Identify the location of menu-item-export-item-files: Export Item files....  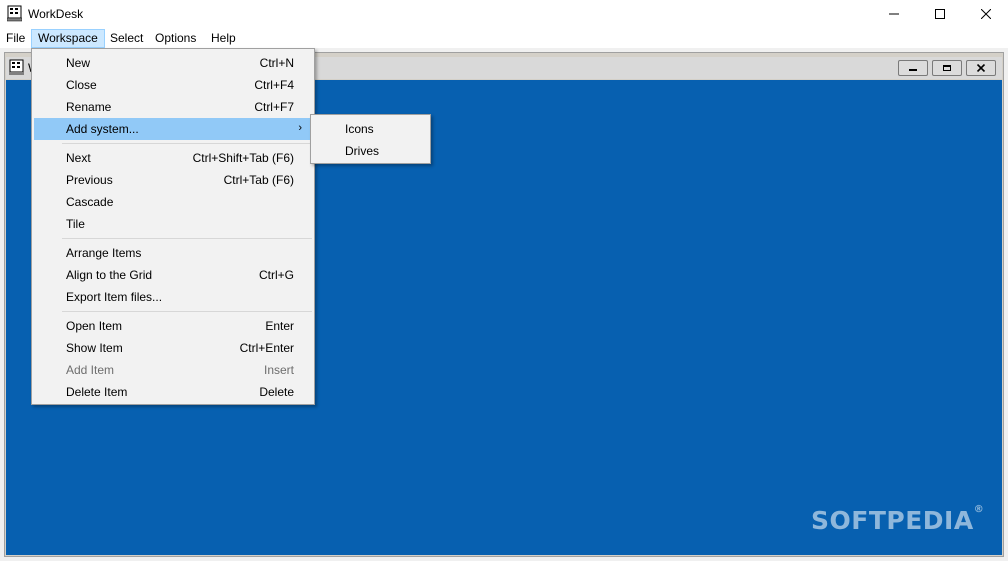
(173, 297).